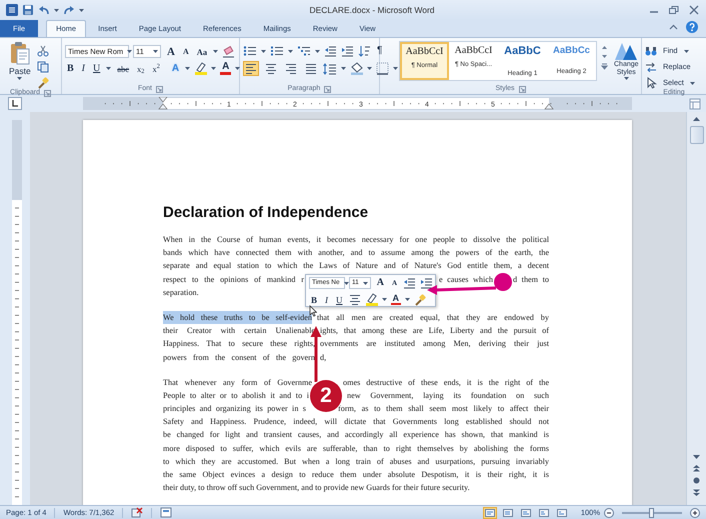  Describe the element at coordinates (330, 68) in the screenshot. I see `line-spacing-icon` at that location.